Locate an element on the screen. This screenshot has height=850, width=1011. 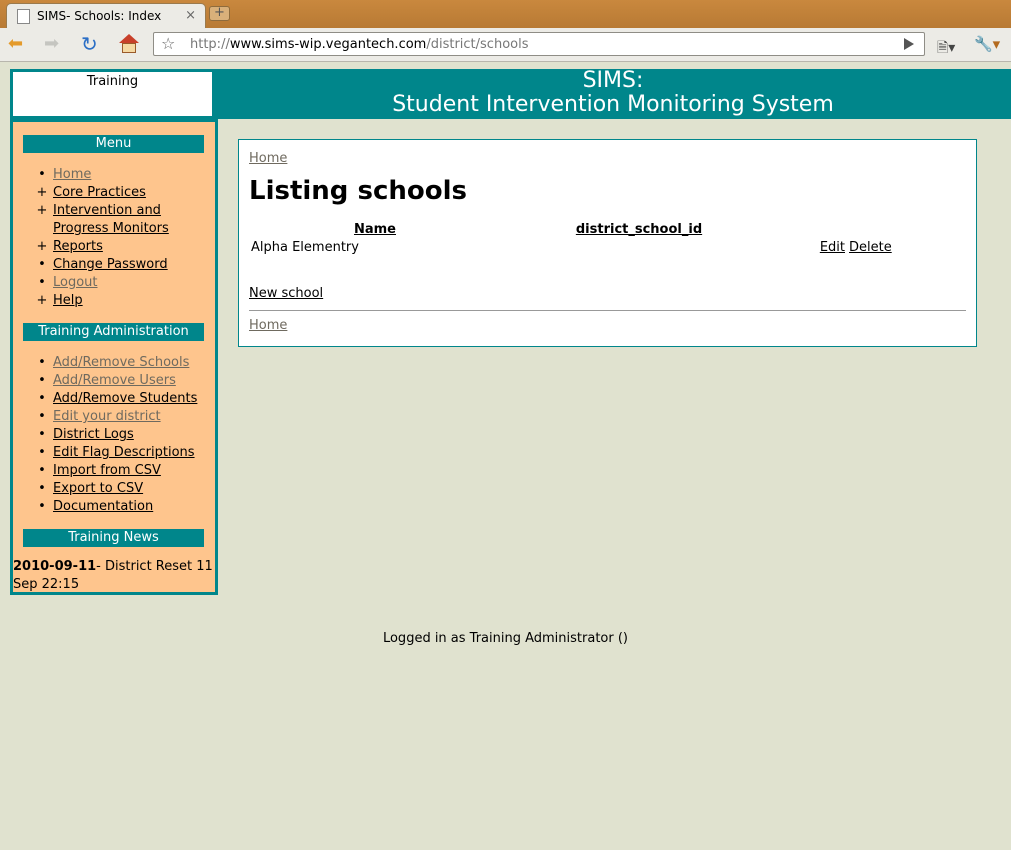
menu-heading: Menu is located at coordinates (113, 144).